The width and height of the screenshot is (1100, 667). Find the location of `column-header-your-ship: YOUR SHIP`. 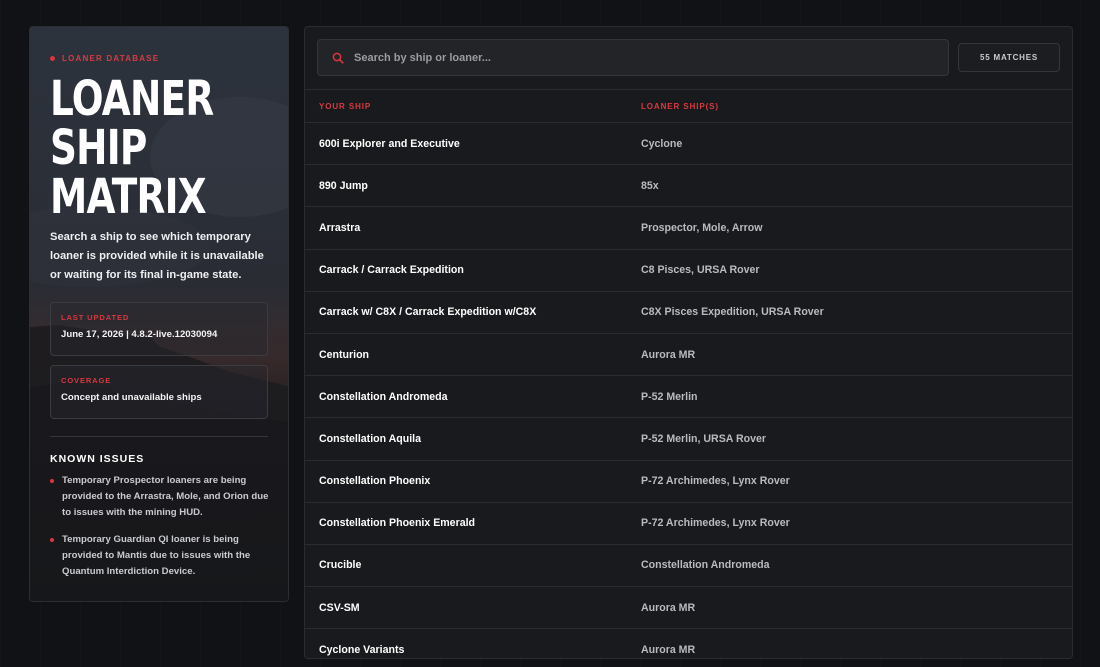

column-header-your-ship: YOUR SHIP is located at coordinates (345, 106).